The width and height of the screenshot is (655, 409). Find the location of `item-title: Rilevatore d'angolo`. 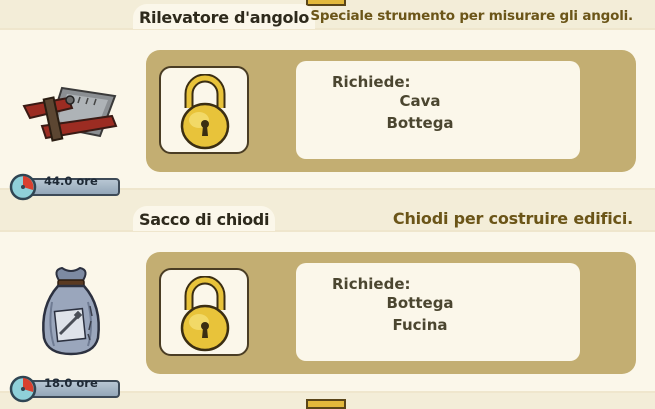

item-title: Rilevatore d'angolo is located at coordinates (224, 16).